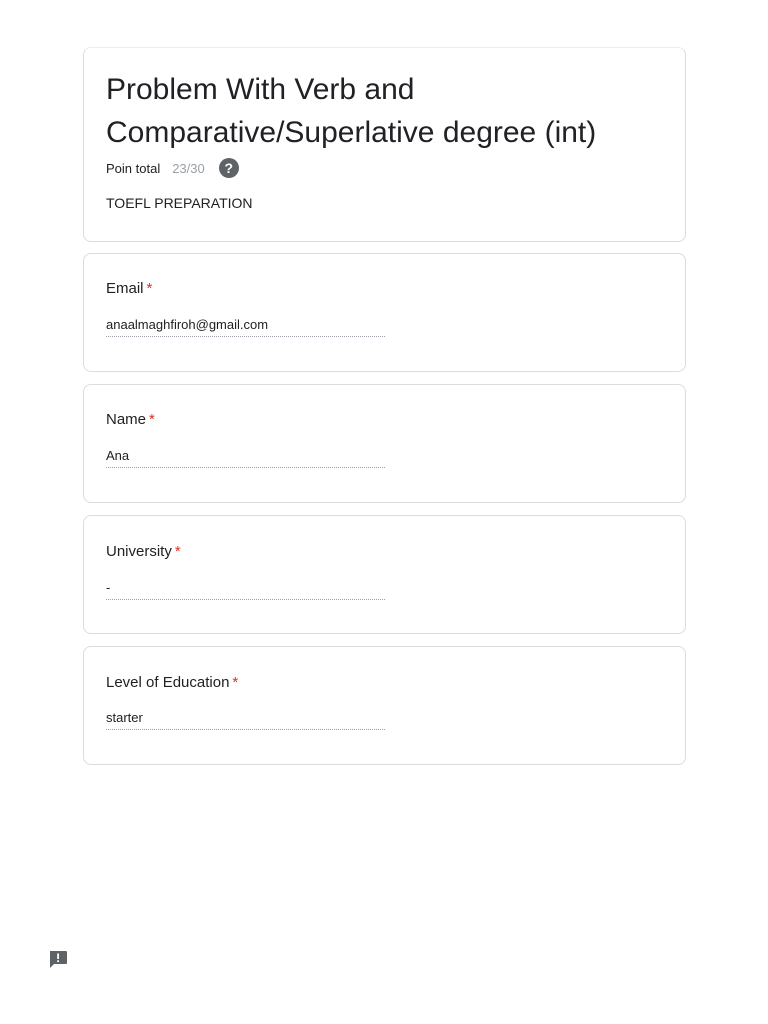 This screenshot has width=768, height=1024. What do you see at coordinates (384, 443) in the screenshot?
I see `question-name: Name * Ana` at bounding box center [384, 443].